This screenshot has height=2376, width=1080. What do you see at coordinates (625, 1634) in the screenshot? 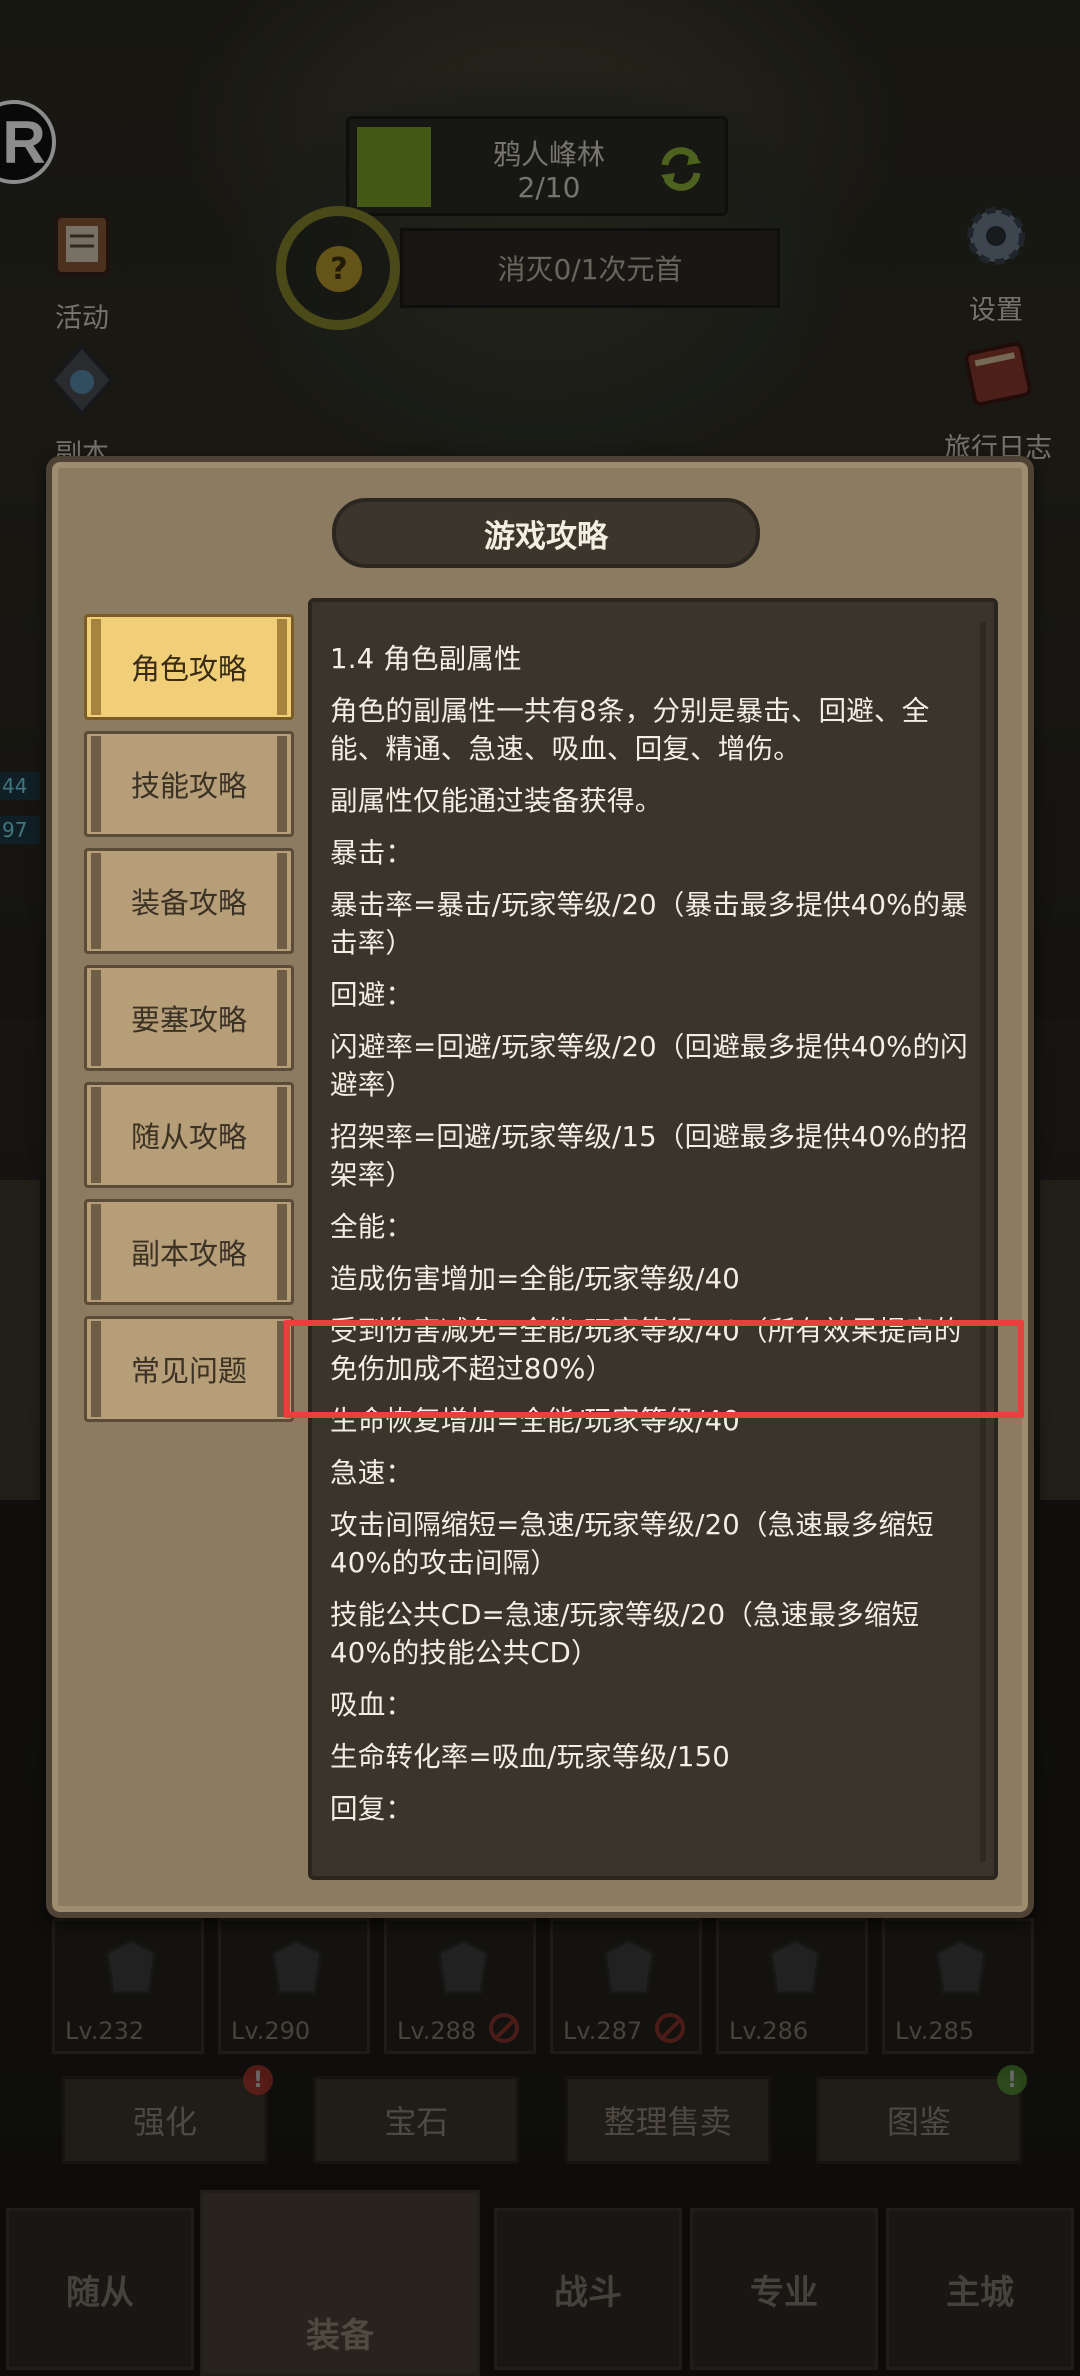
I see `guide-line: 技能公共CD=急速/玩家等级/20（急速最多缩短40%的技能公共CD）` at bounding box center [625, 1634].